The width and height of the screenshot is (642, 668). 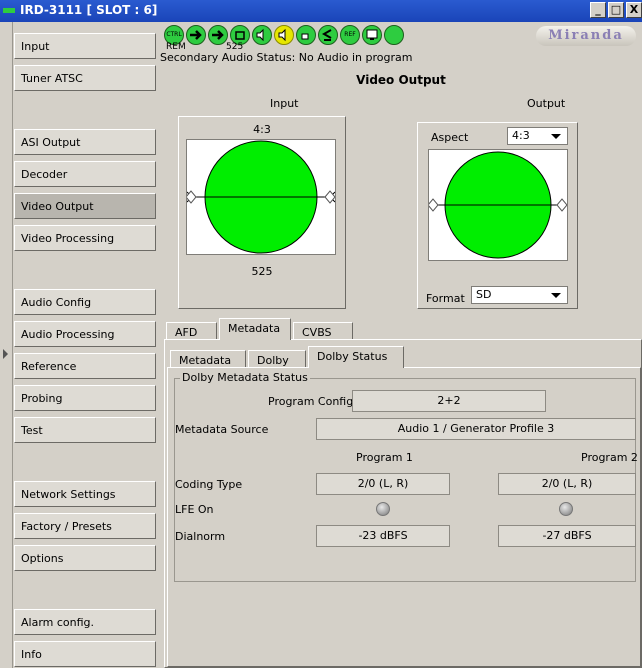 What do you see at coordinates (85, 206) in the screenshot?
I see `sidebar-item-video-output: Video Output` at bounding box center [85, 206].